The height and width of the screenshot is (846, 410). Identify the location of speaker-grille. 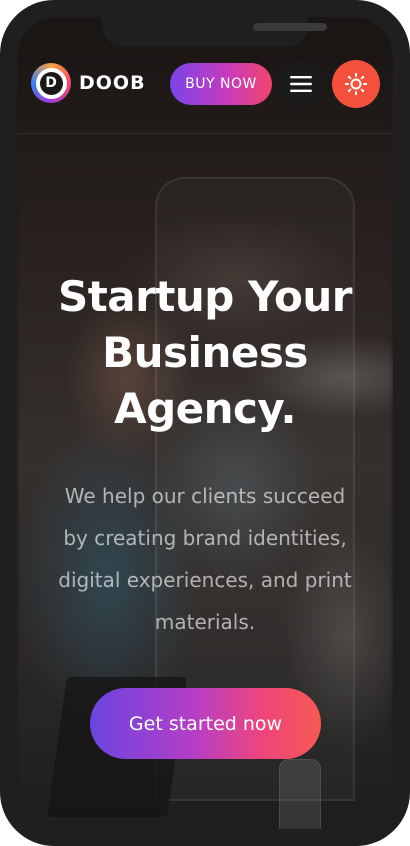
(290, 27).